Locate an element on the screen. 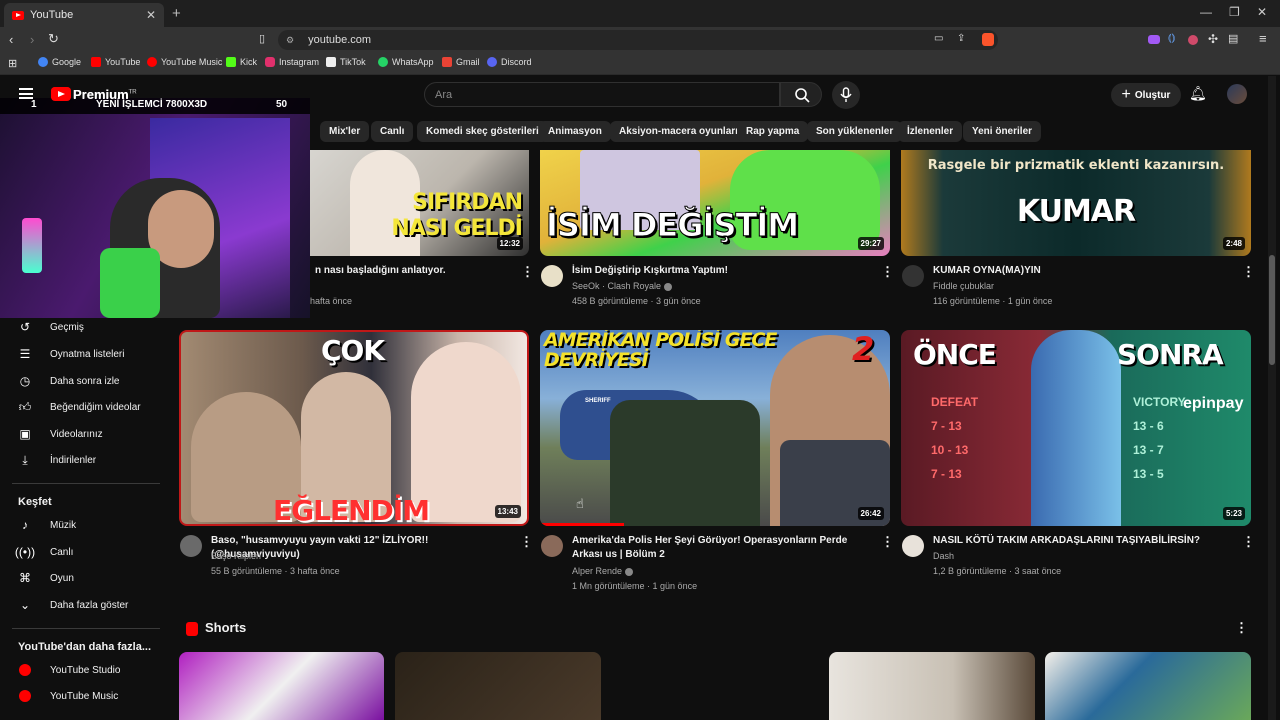  video-thumbnail: İSİM DEĞİŞTİM 29:27 is located at coordinates (715, 203).